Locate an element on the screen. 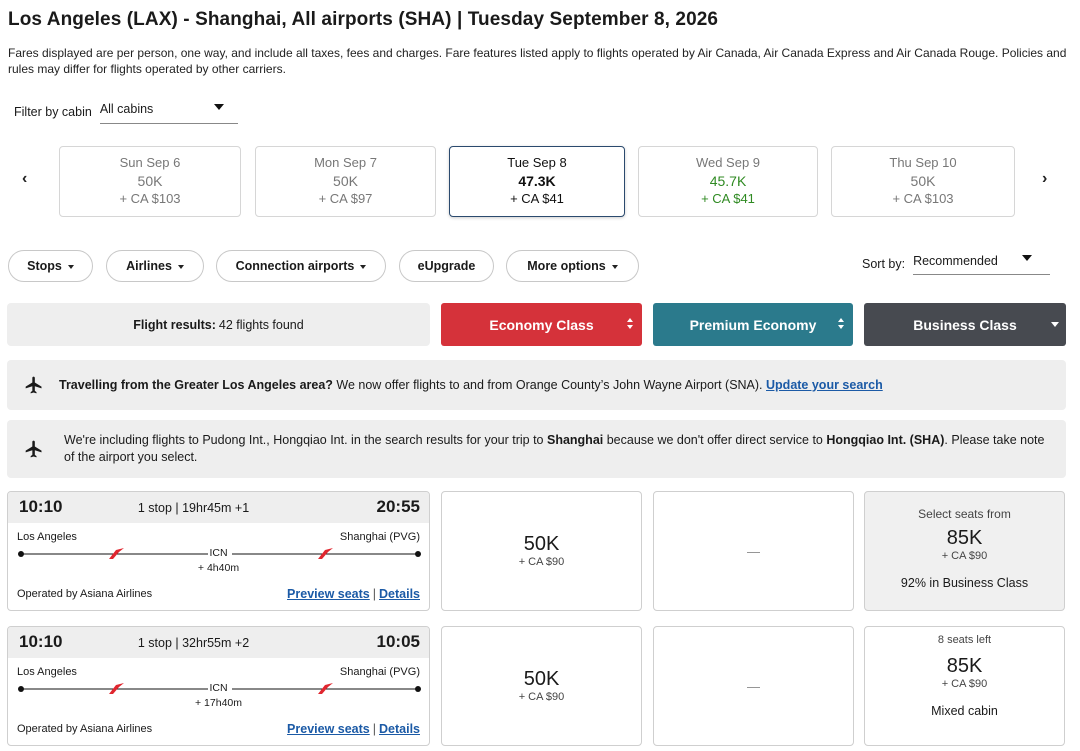 Image resolution: width=1080 pixels, height=751 pixels. stops-filter-button: Stops is located at coordinates (50, 266).